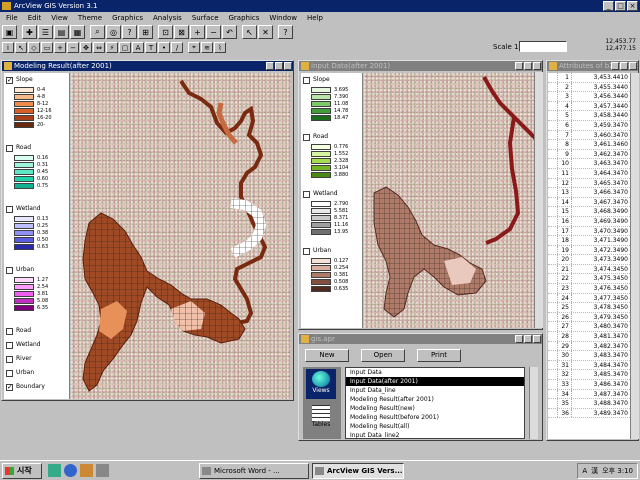 This screenshot has height=480, width=640. I want to click on legend-theme: Road 0.776 1.552 2.328 3.104 3.880, so click(334, 157).